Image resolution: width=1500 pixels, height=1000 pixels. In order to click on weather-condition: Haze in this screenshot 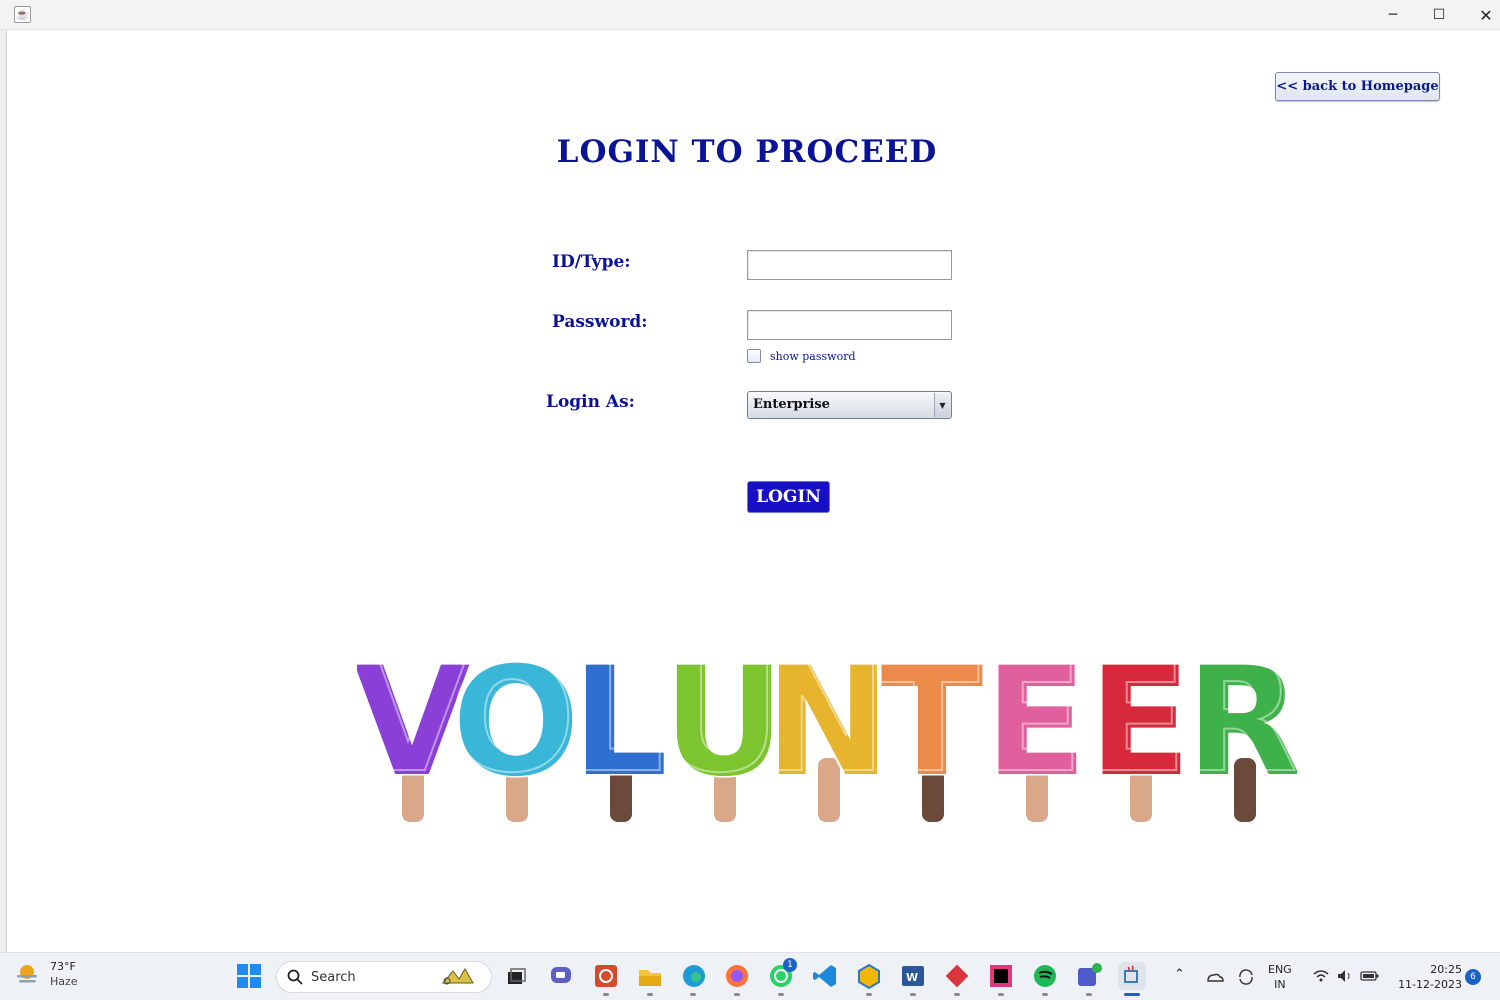, I will do `click(64, 981)`.